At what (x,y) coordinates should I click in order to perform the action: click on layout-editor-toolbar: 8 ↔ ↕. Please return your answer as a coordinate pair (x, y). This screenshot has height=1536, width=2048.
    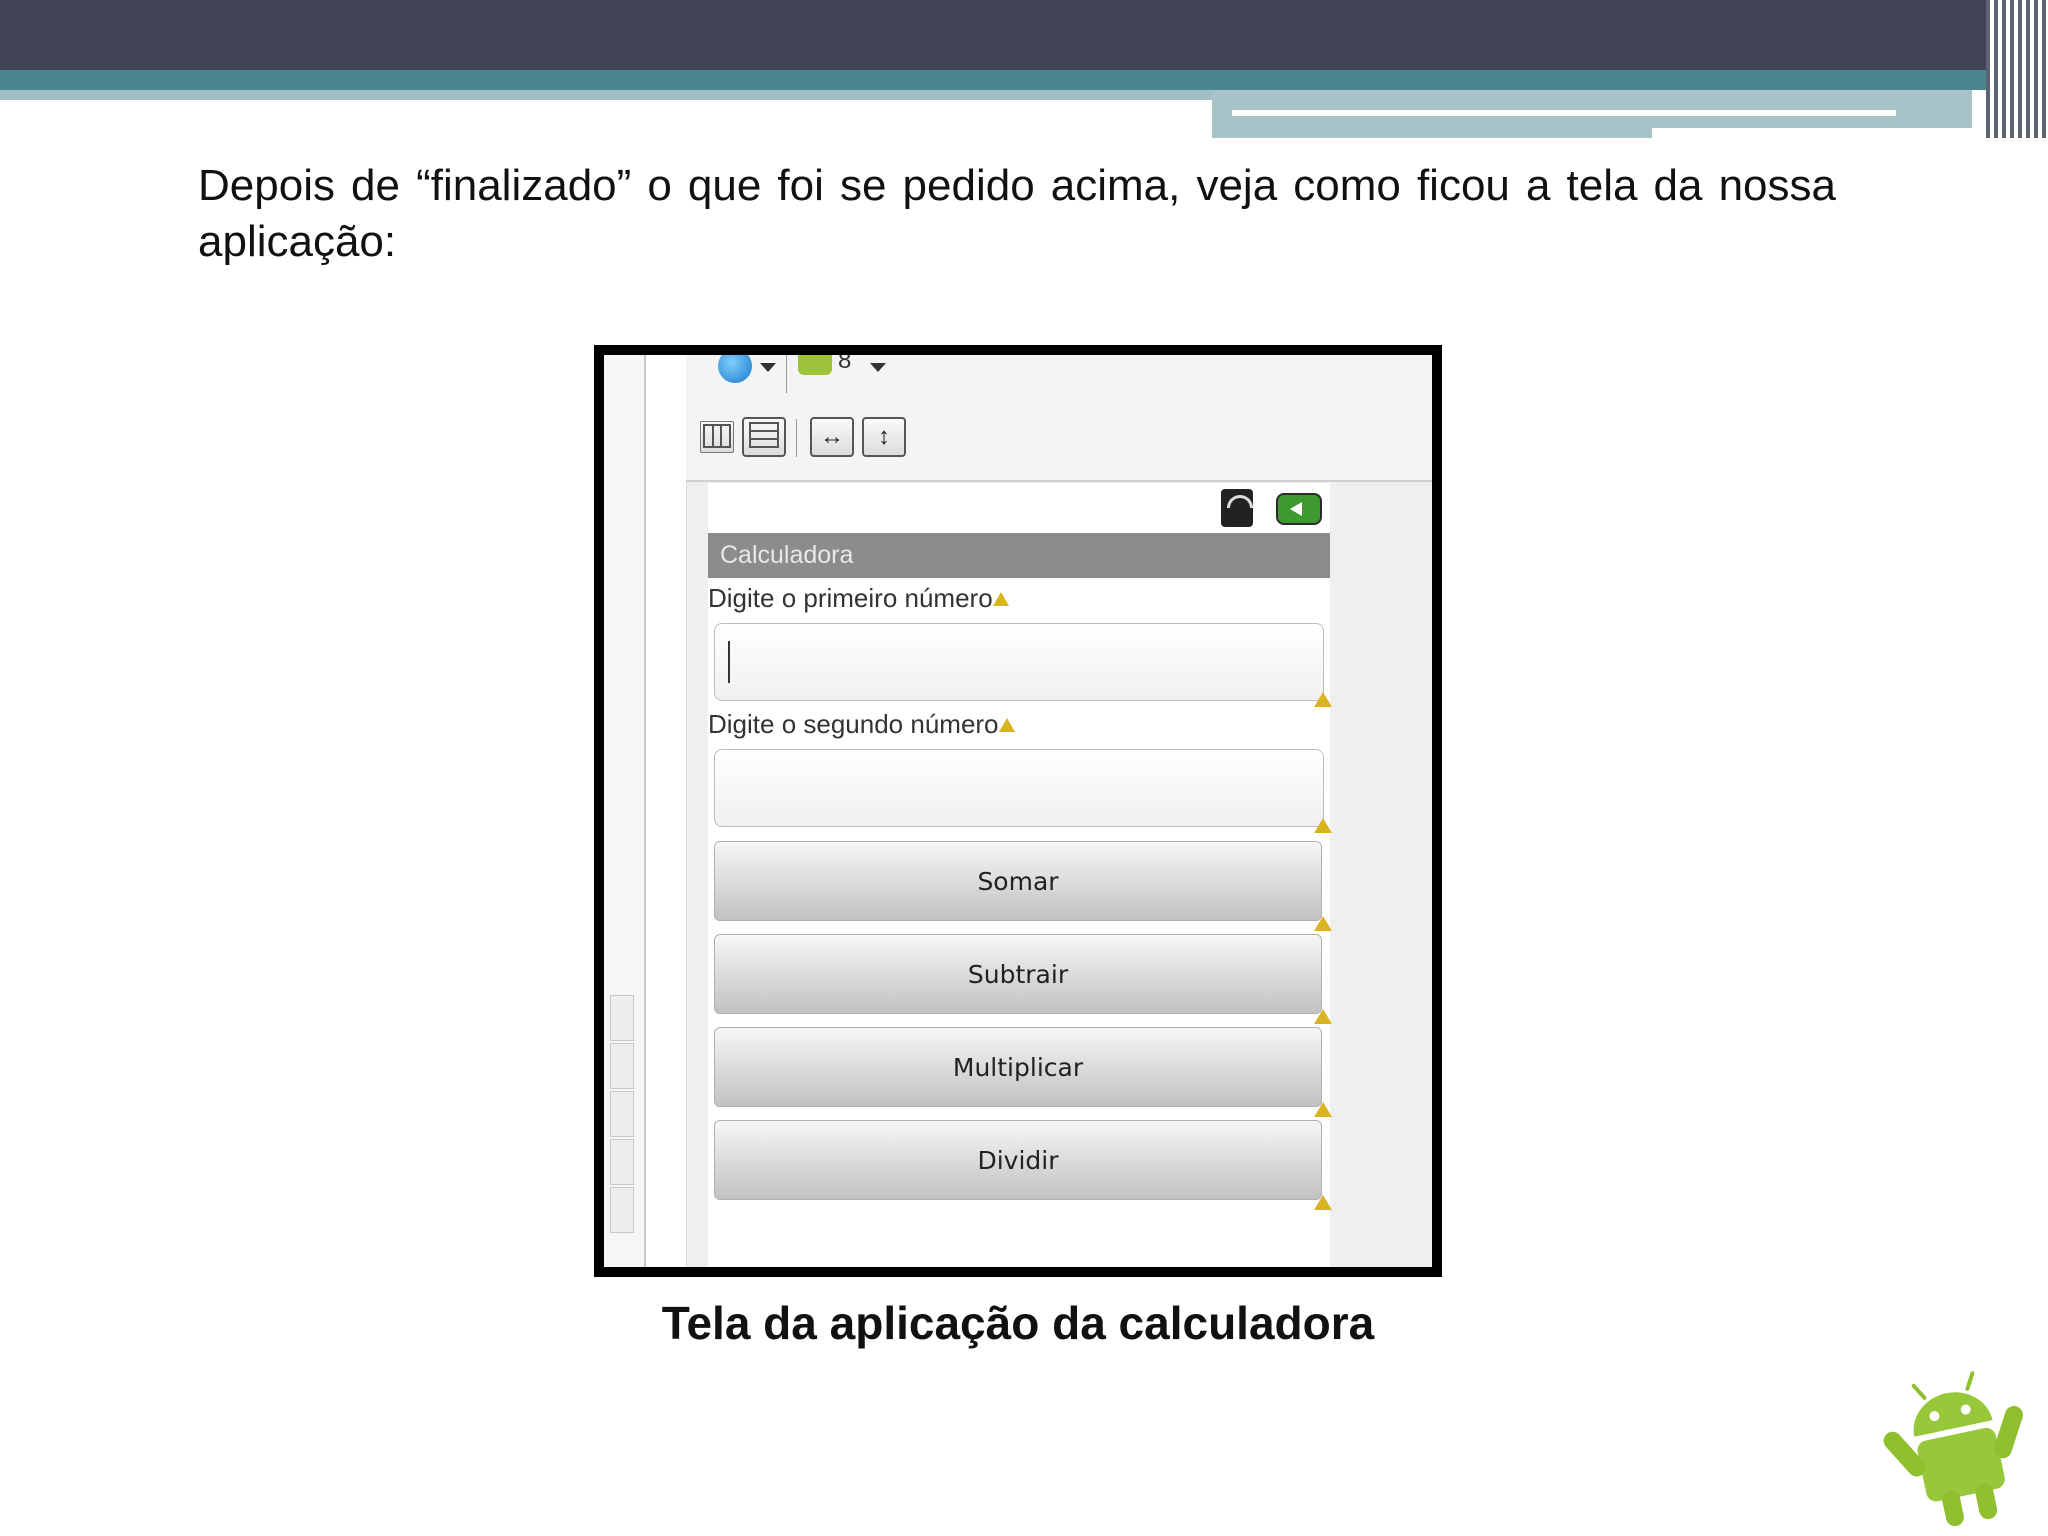
    Looking at the image, I should click on (1059, 418).